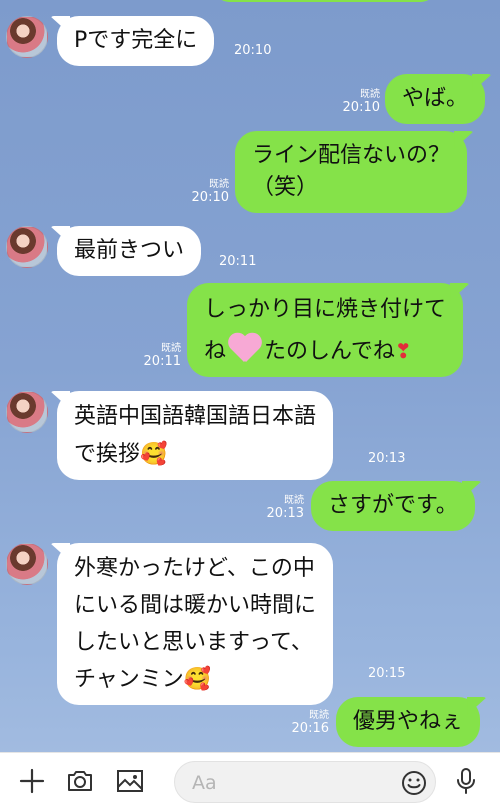 The image size is (500, 811). I want to click on message-input-bar: Aa, so click(250, 781).